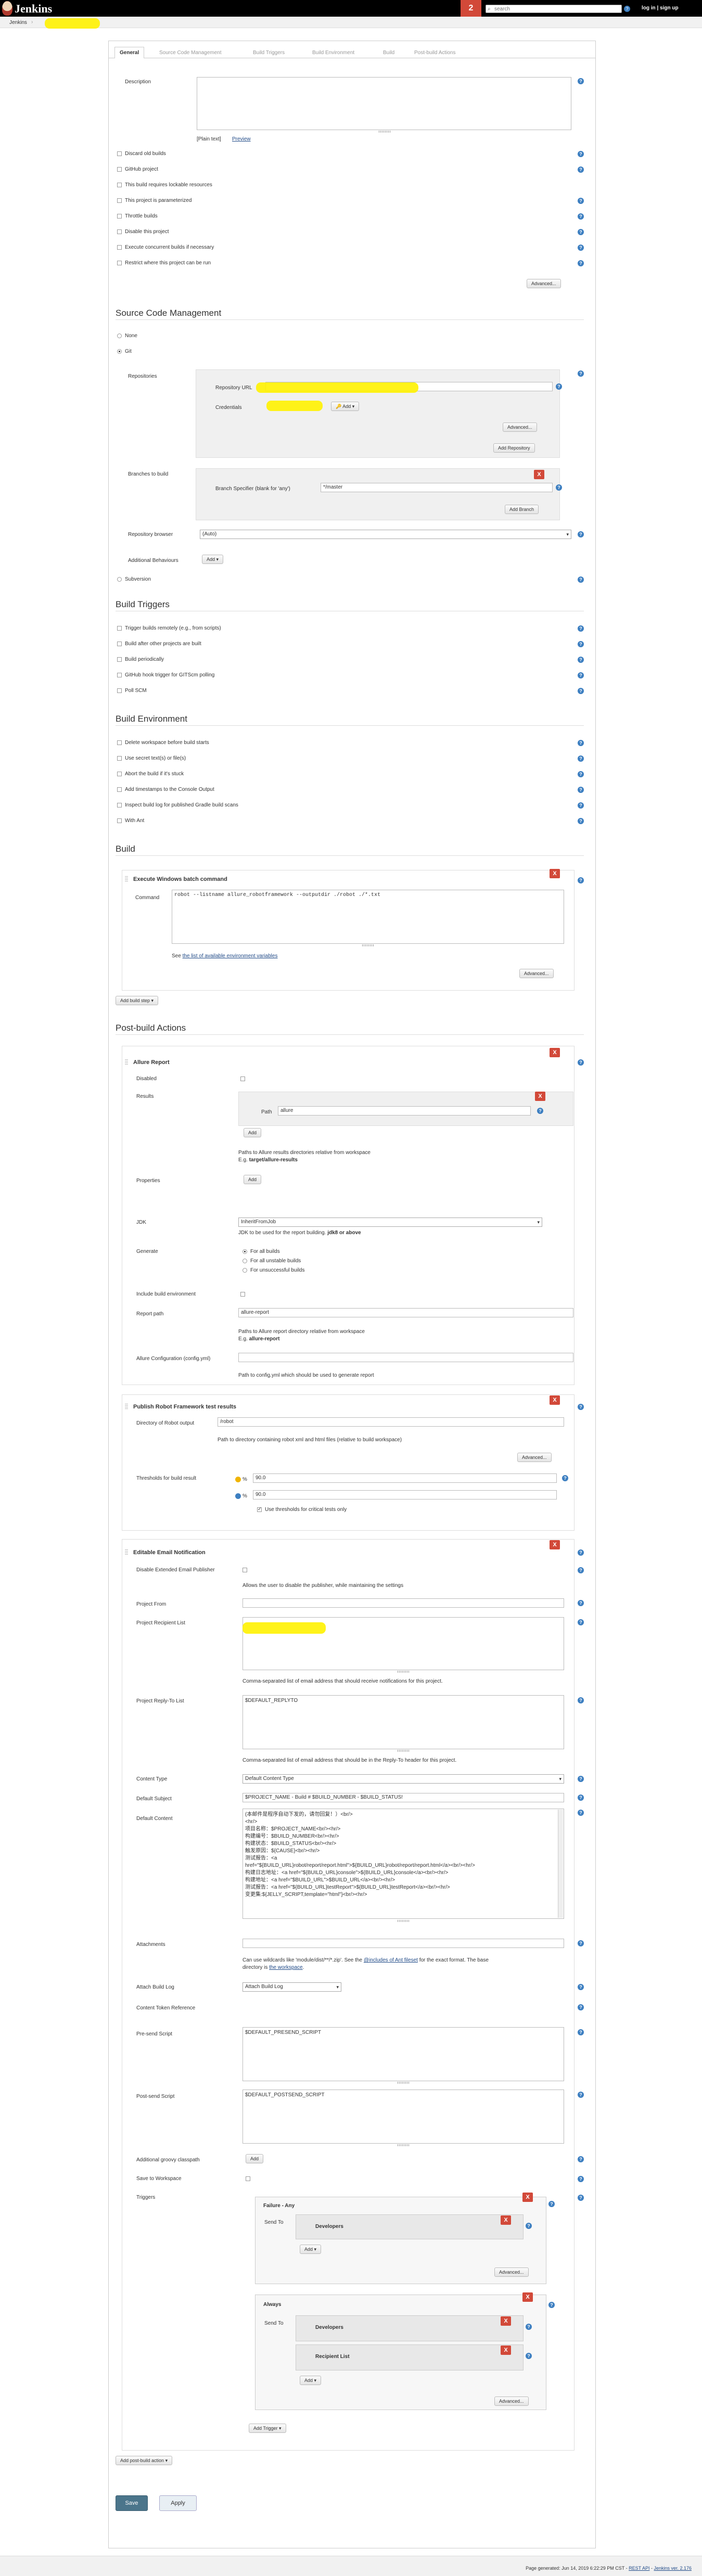 This screenshot has height=2576, width=702. I want to click on trigger-always-help-icon: ?, so click(551, 2305).